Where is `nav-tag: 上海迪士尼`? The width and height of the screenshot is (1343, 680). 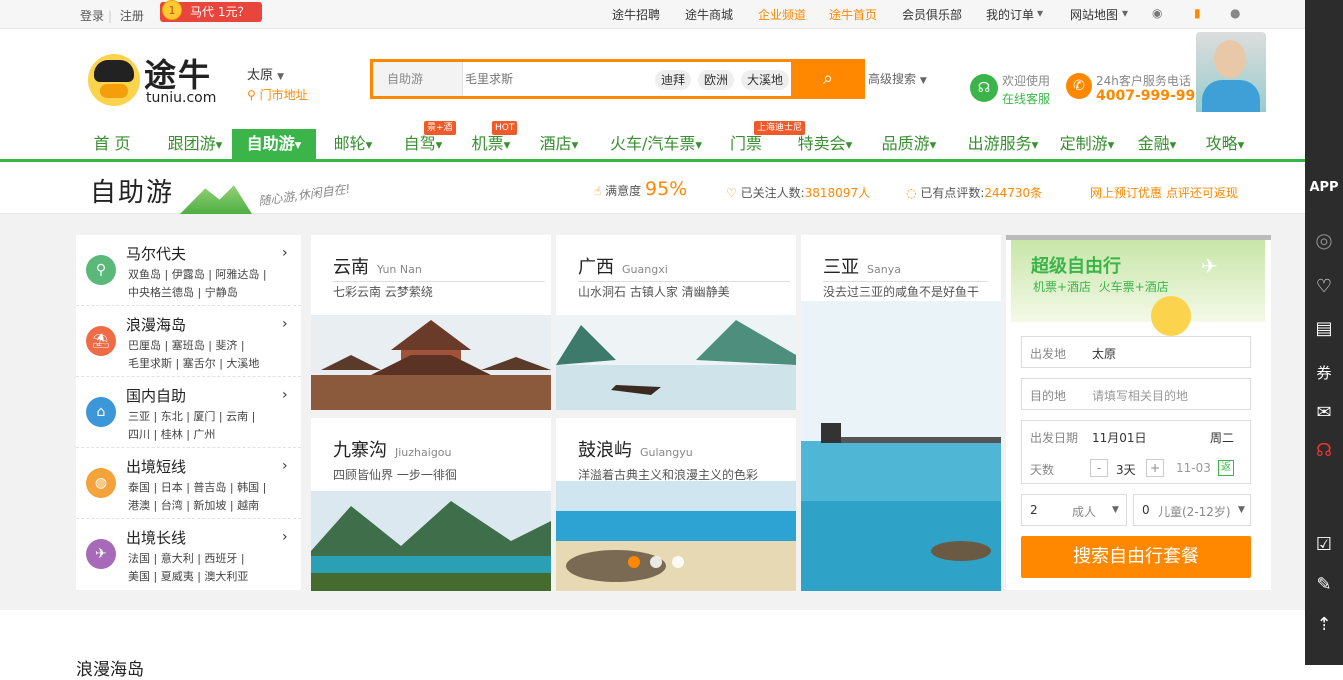
nav-tag: 上海迪士尼 is located at coordinates (780, 128).